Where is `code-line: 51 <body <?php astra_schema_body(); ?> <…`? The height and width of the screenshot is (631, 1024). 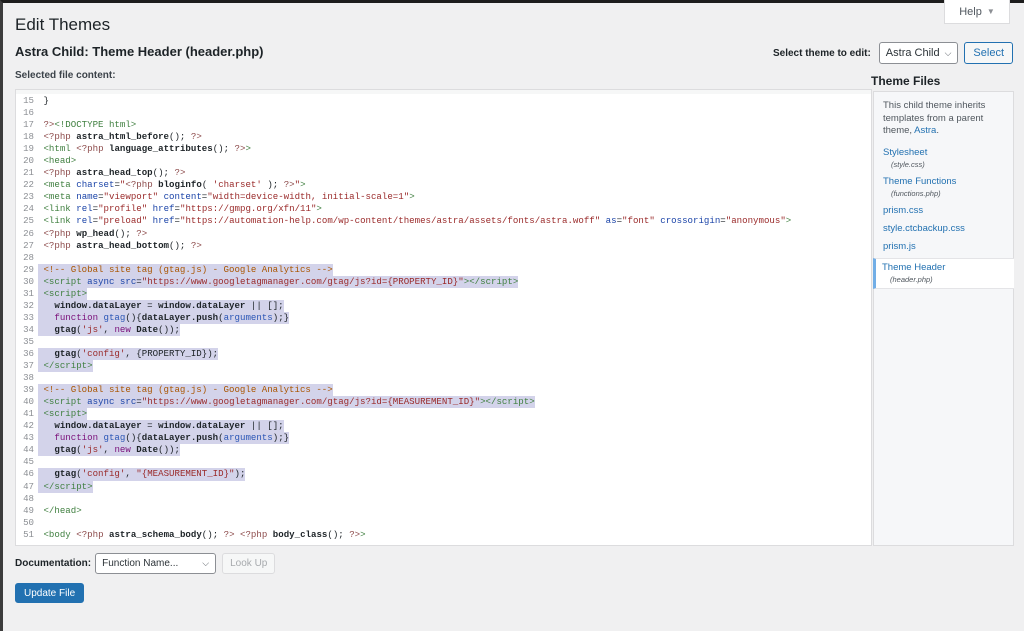 code-line: 51 <body <?php astra_schema_body(); ?> <… is located at coordinates (443, 535).